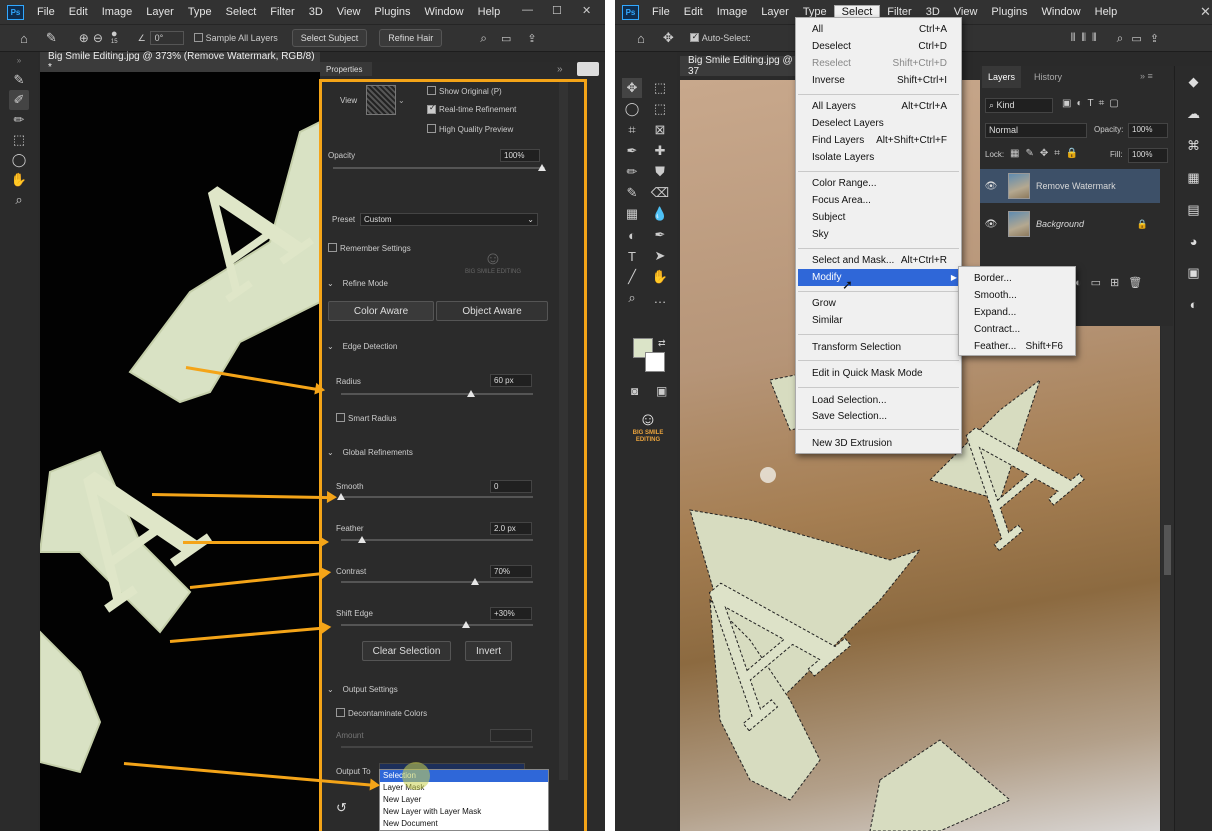 The image size is (1212, 831). Describe the element at coordinates (1193, 210) in the screenshot. I see `channels-icon: ▤` at that location.